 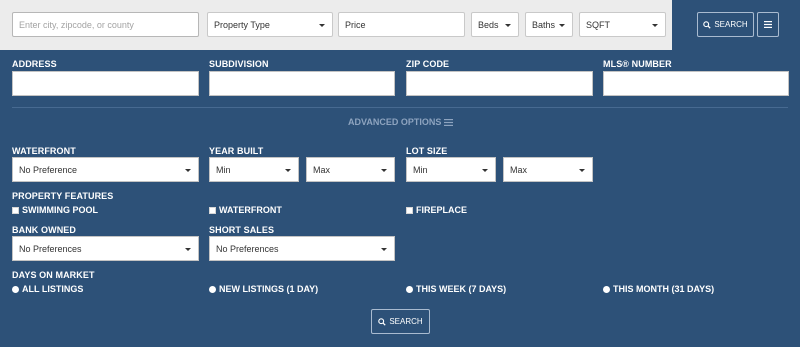 I want to click on short-sales-value: No Preferences, so click(x=247, y=248).